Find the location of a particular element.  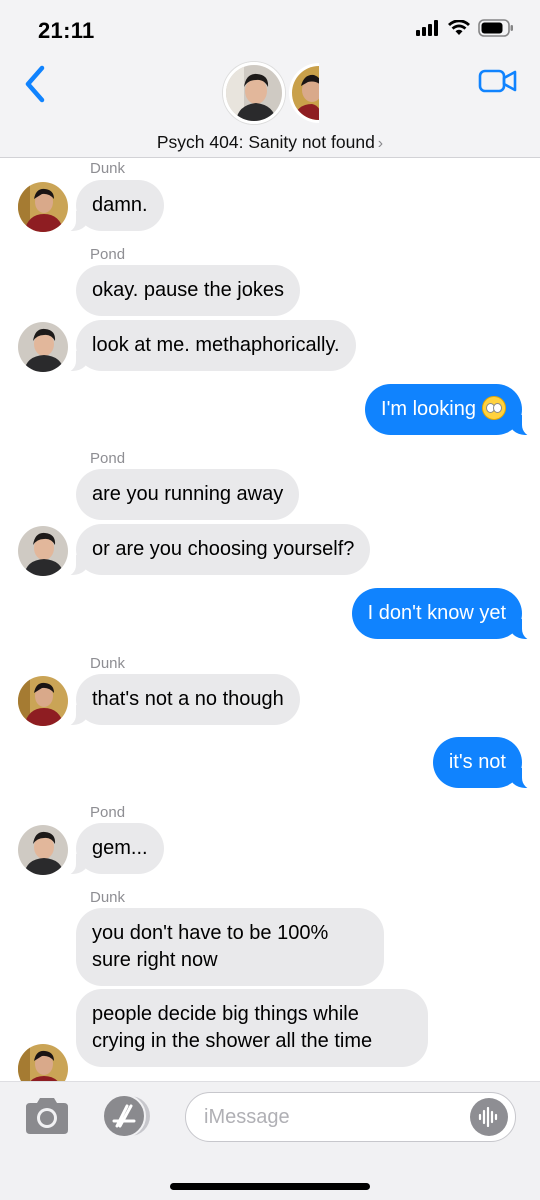

camera-icon is located at coordinates (47, 1116).